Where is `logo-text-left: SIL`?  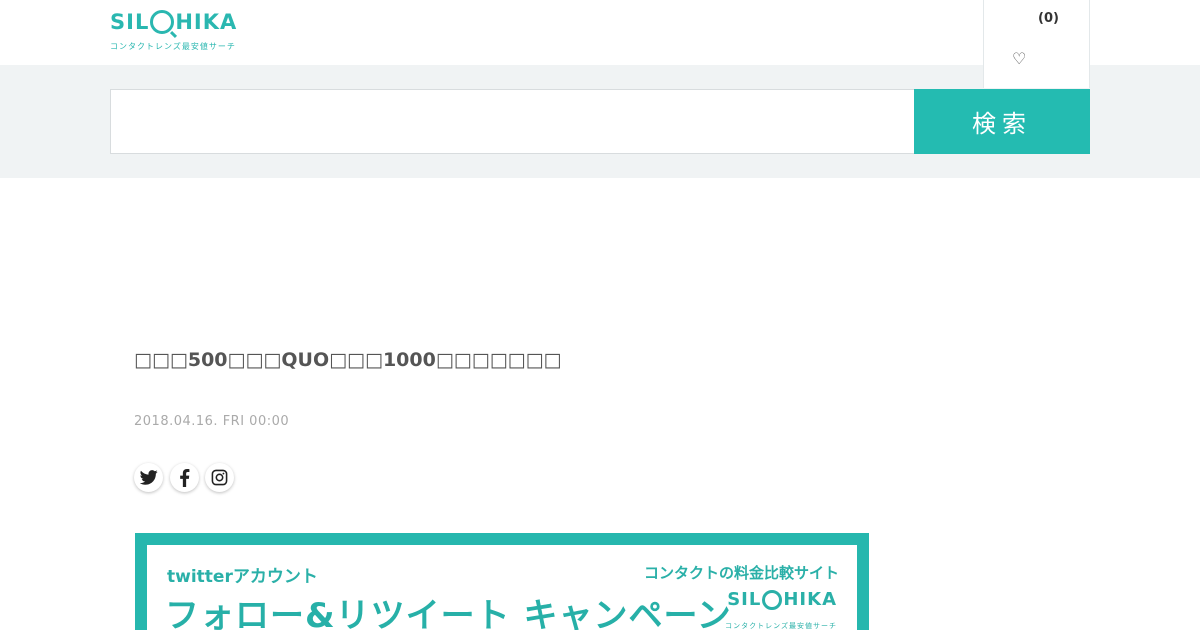 logo-text-left: SIL is located at coordinates (130, 22).